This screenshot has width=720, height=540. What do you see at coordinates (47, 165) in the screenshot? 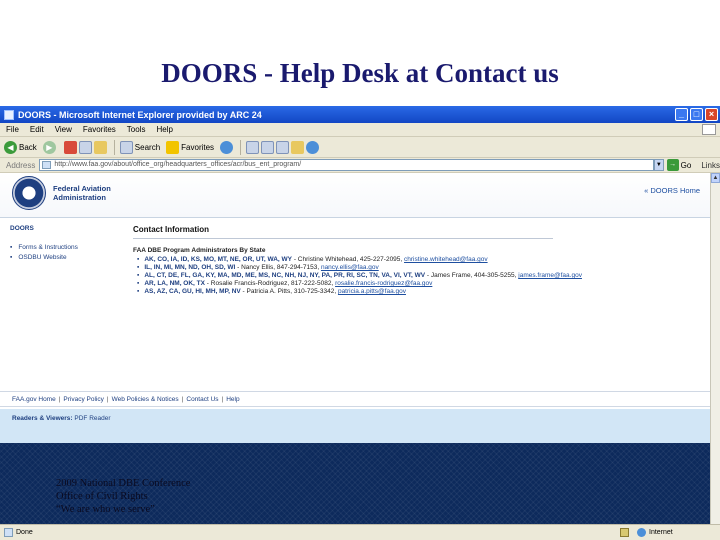
I see `page-icon` at bounding box center [47, 165].